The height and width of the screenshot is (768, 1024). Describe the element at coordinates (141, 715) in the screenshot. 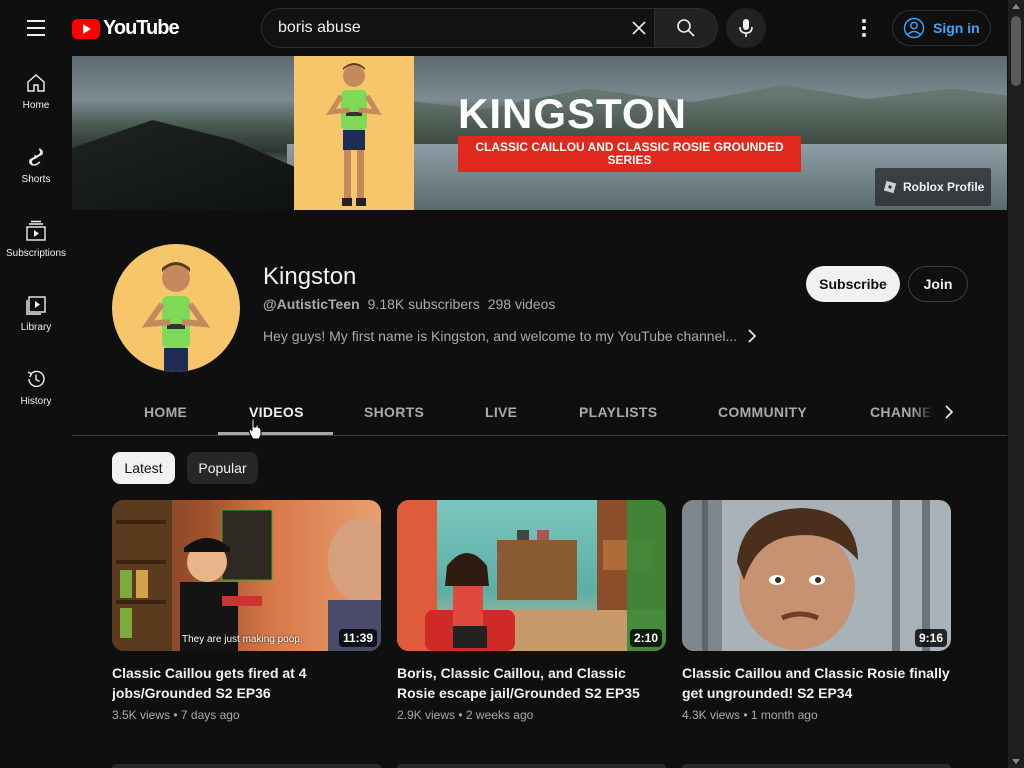

I see `video-views: 3.5K views` at that location.